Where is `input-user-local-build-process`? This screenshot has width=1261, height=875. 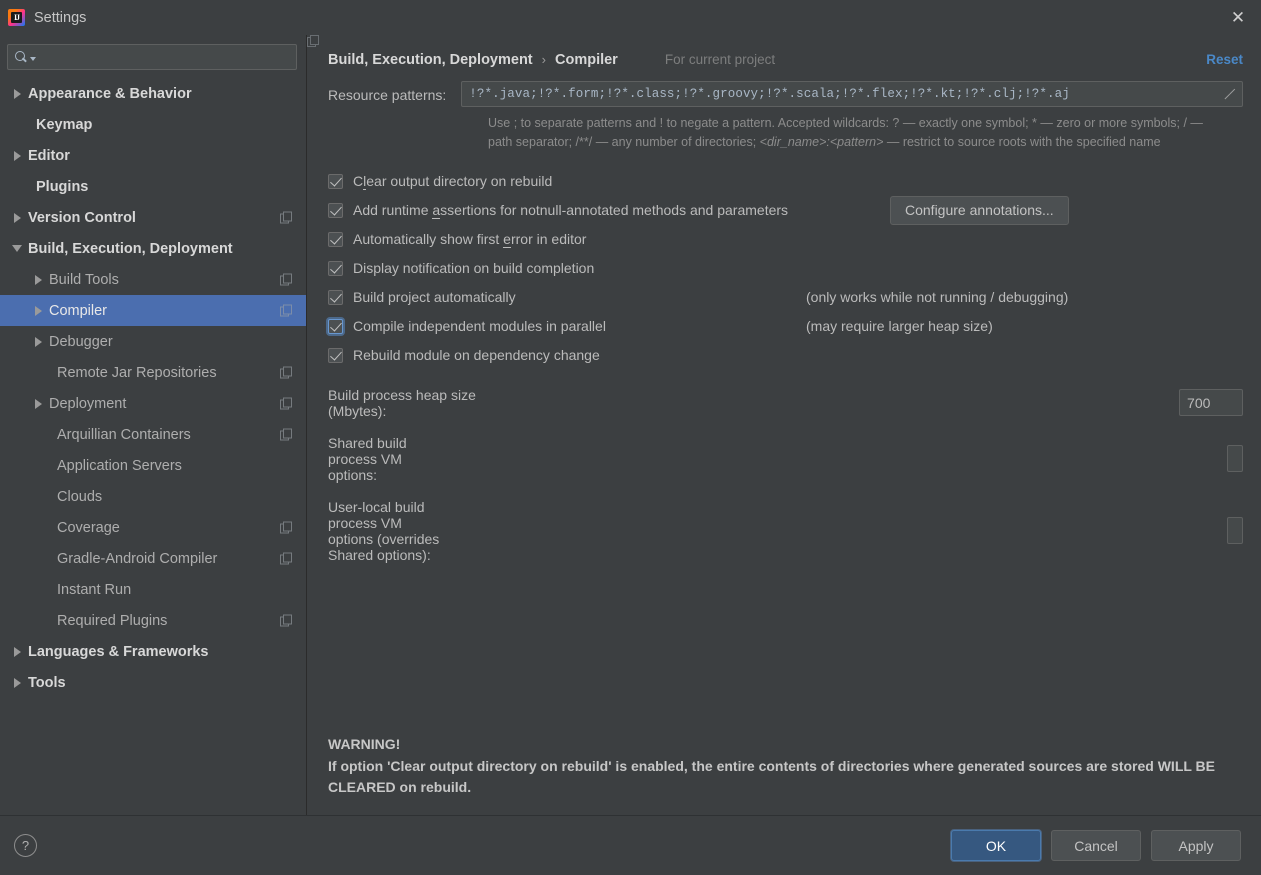
input-user-local-build-process is located at coordinates (1235, 531).